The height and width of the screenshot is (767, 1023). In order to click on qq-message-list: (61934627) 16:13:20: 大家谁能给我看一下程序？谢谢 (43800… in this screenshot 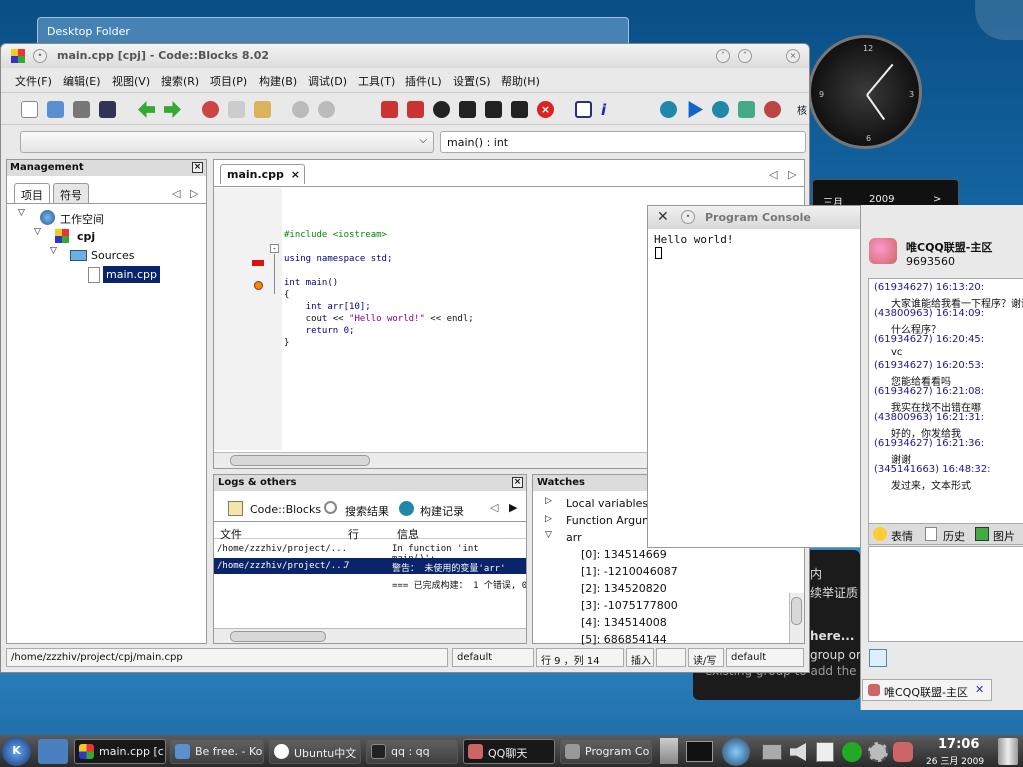, I will do `click(945, 401)`.